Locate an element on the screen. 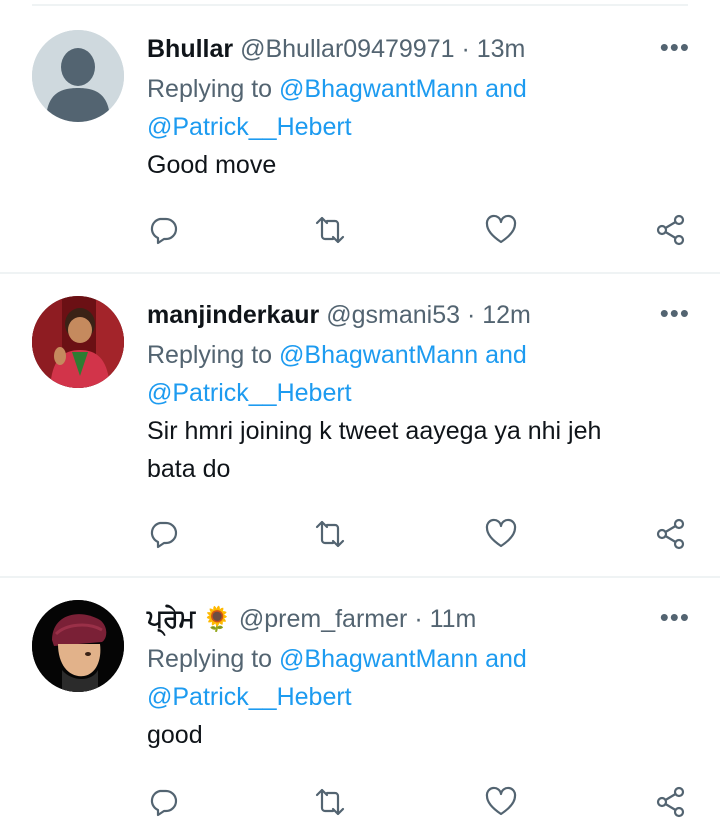  tweet-text: good is located at coordinates (418, 735).